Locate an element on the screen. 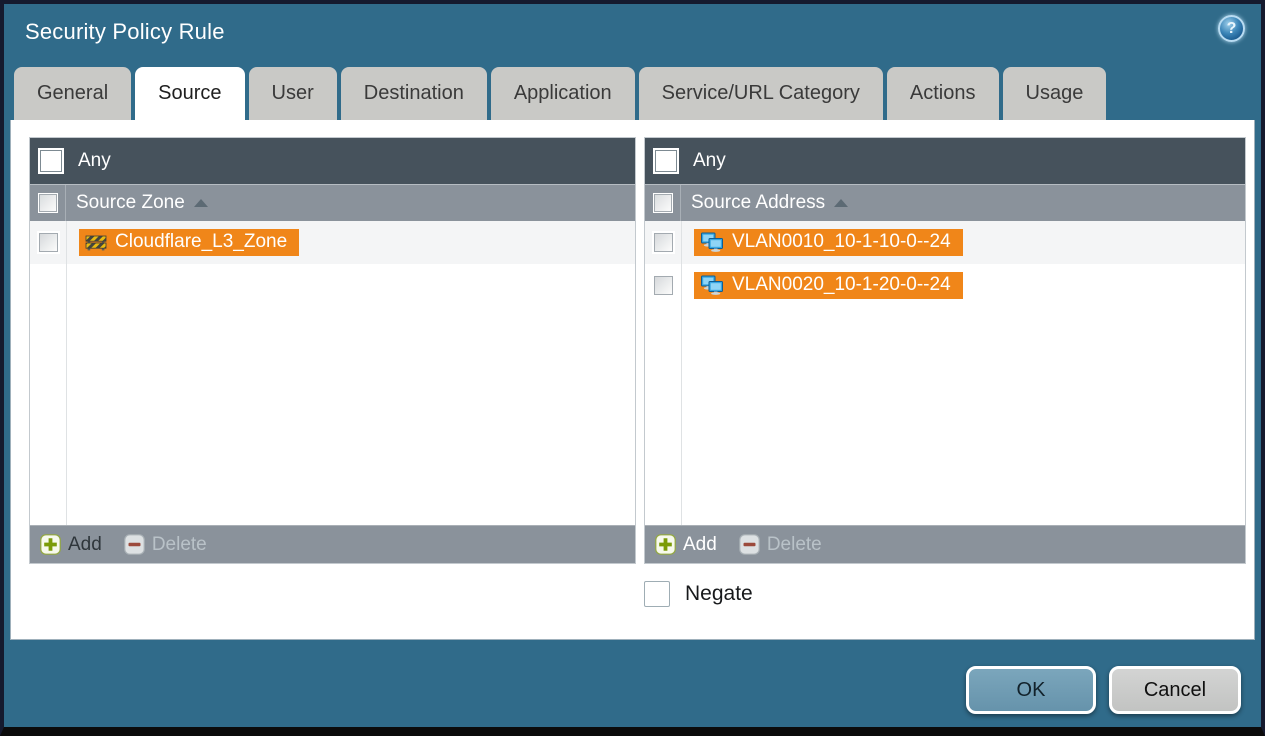 Image resolution: width=1265 pixels, height=736 pixels. source-address-column-header: Source Address is located at coordinates (945, 202).